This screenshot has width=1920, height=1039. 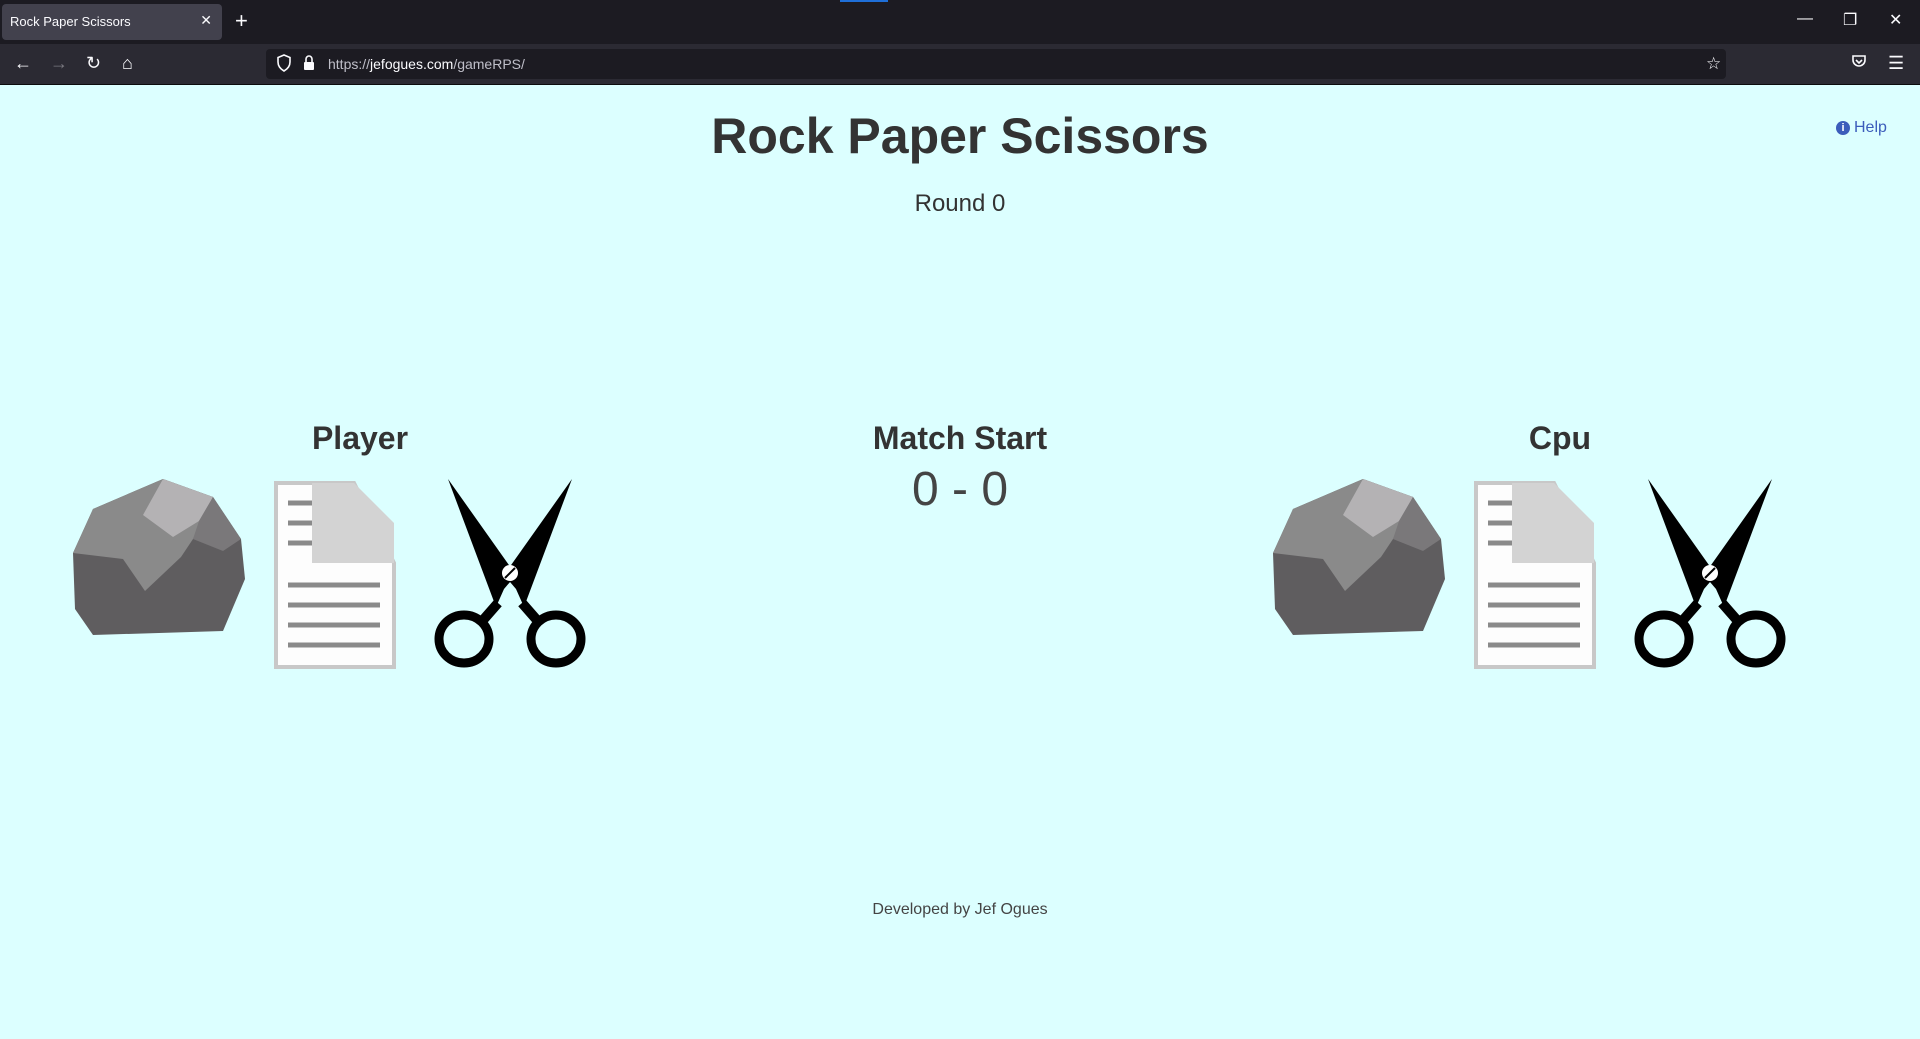 I want to click on new-tab-button: +, so click(x=241, y=21).